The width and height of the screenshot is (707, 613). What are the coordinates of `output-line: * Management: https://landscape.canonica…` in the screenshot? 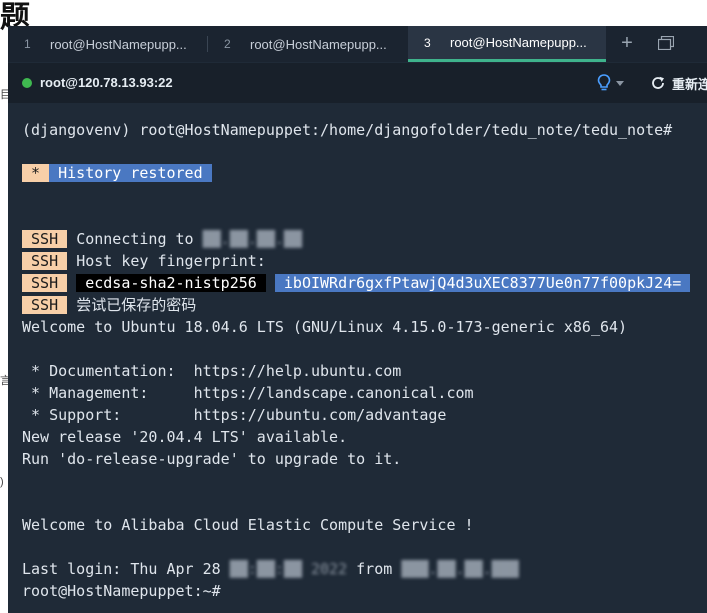 It's located at (248, 393).